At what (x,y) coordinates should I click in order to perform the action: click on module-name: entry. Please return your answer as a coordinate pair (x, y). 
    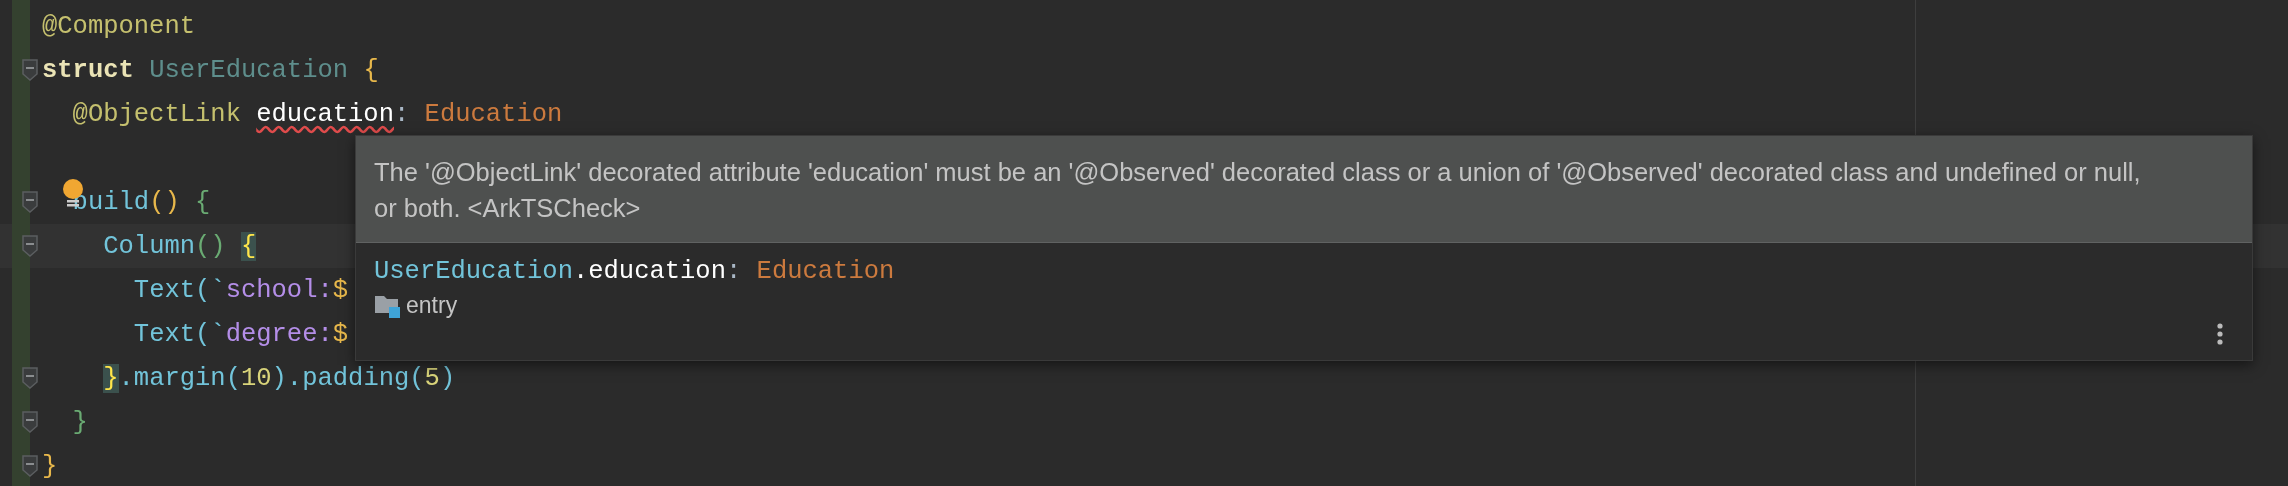
    Looking at the image, I should click on (432, 305).